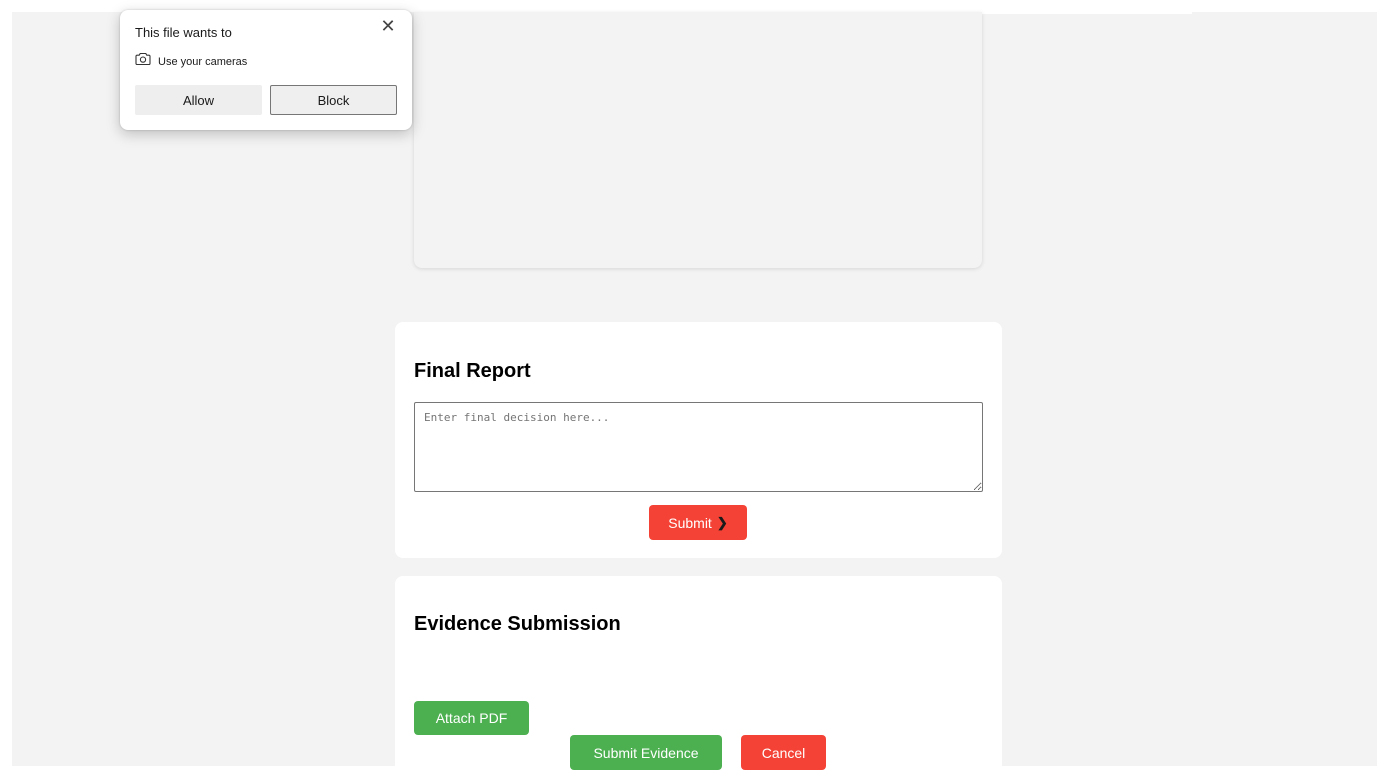 Image resolution: width=1377 pixels, height=778 pixels. What do you see at coordinates (690, 522) in the screenshot?
I see `submit-report-label: Submit` at bounding box center [690, 522].